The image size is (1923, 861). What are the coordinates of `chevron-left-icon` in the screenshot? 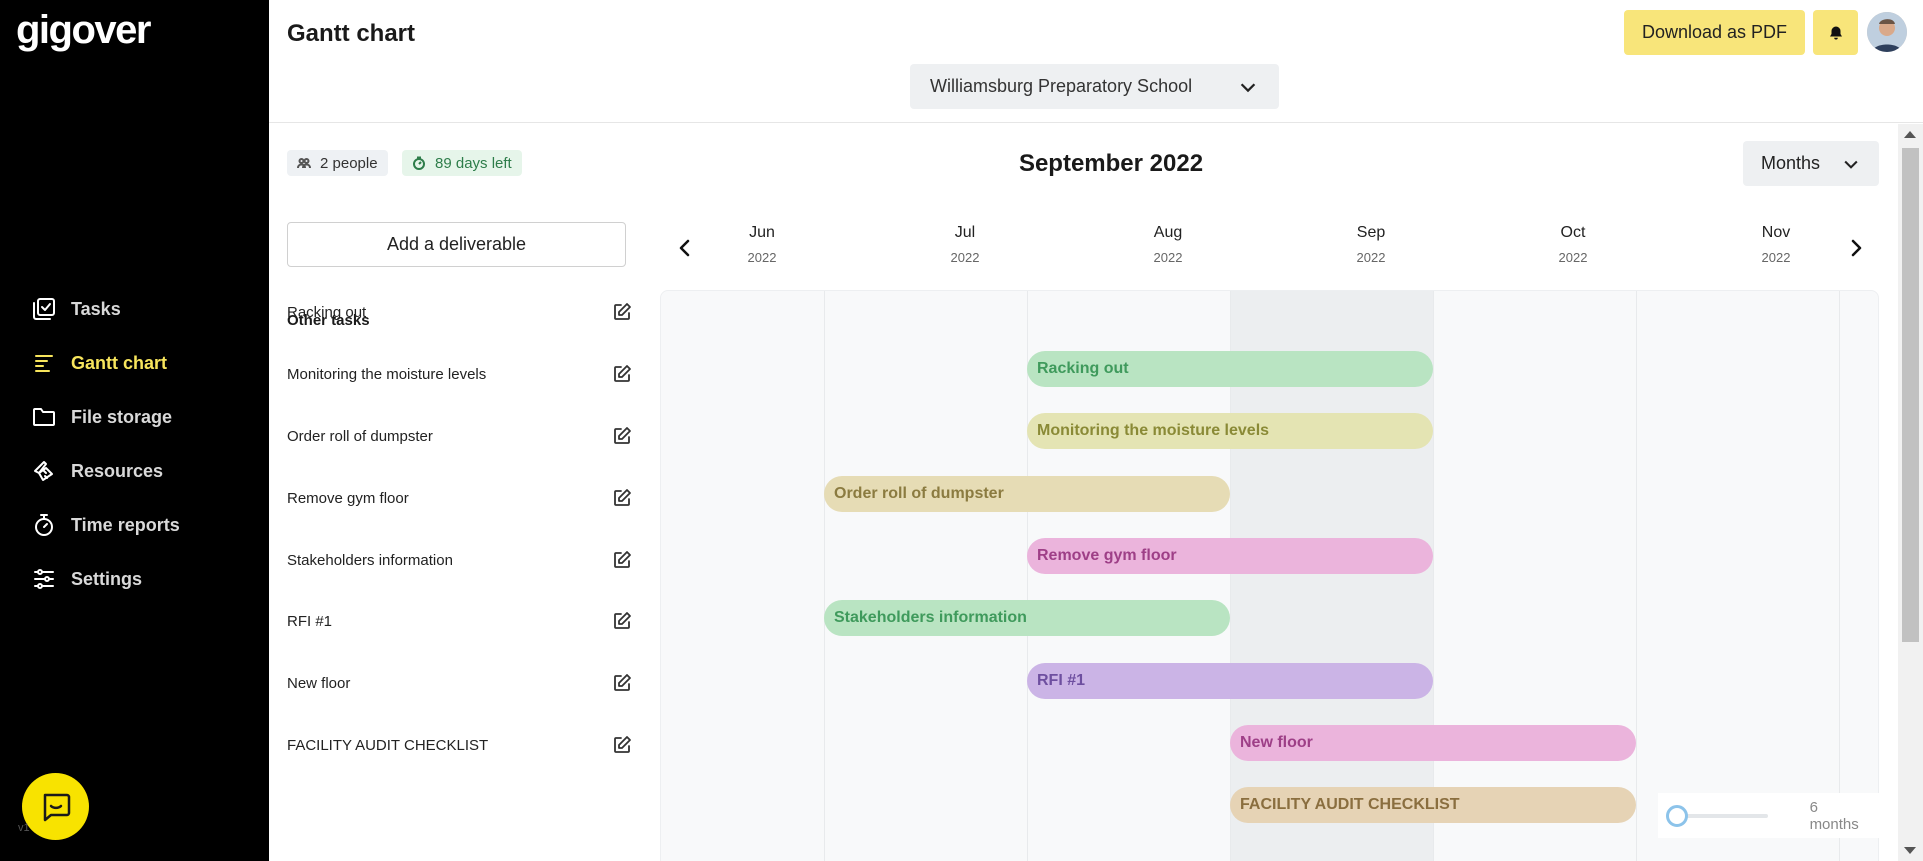 It's located at (684, 248).